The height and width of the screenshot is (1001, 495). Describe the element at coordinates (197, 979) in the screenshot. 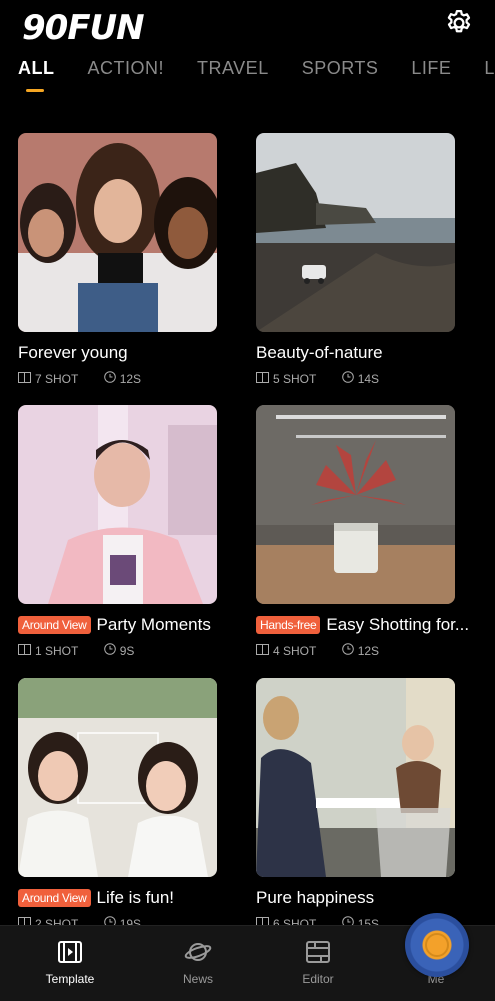

I see `nav-label: News` at that location.